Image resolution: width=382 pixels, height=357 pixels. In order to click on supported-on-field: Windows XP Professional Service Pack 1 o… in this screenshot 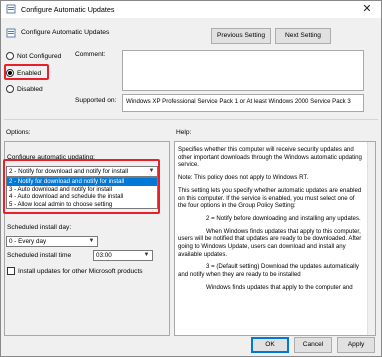, I will do `click(243, 103)`.